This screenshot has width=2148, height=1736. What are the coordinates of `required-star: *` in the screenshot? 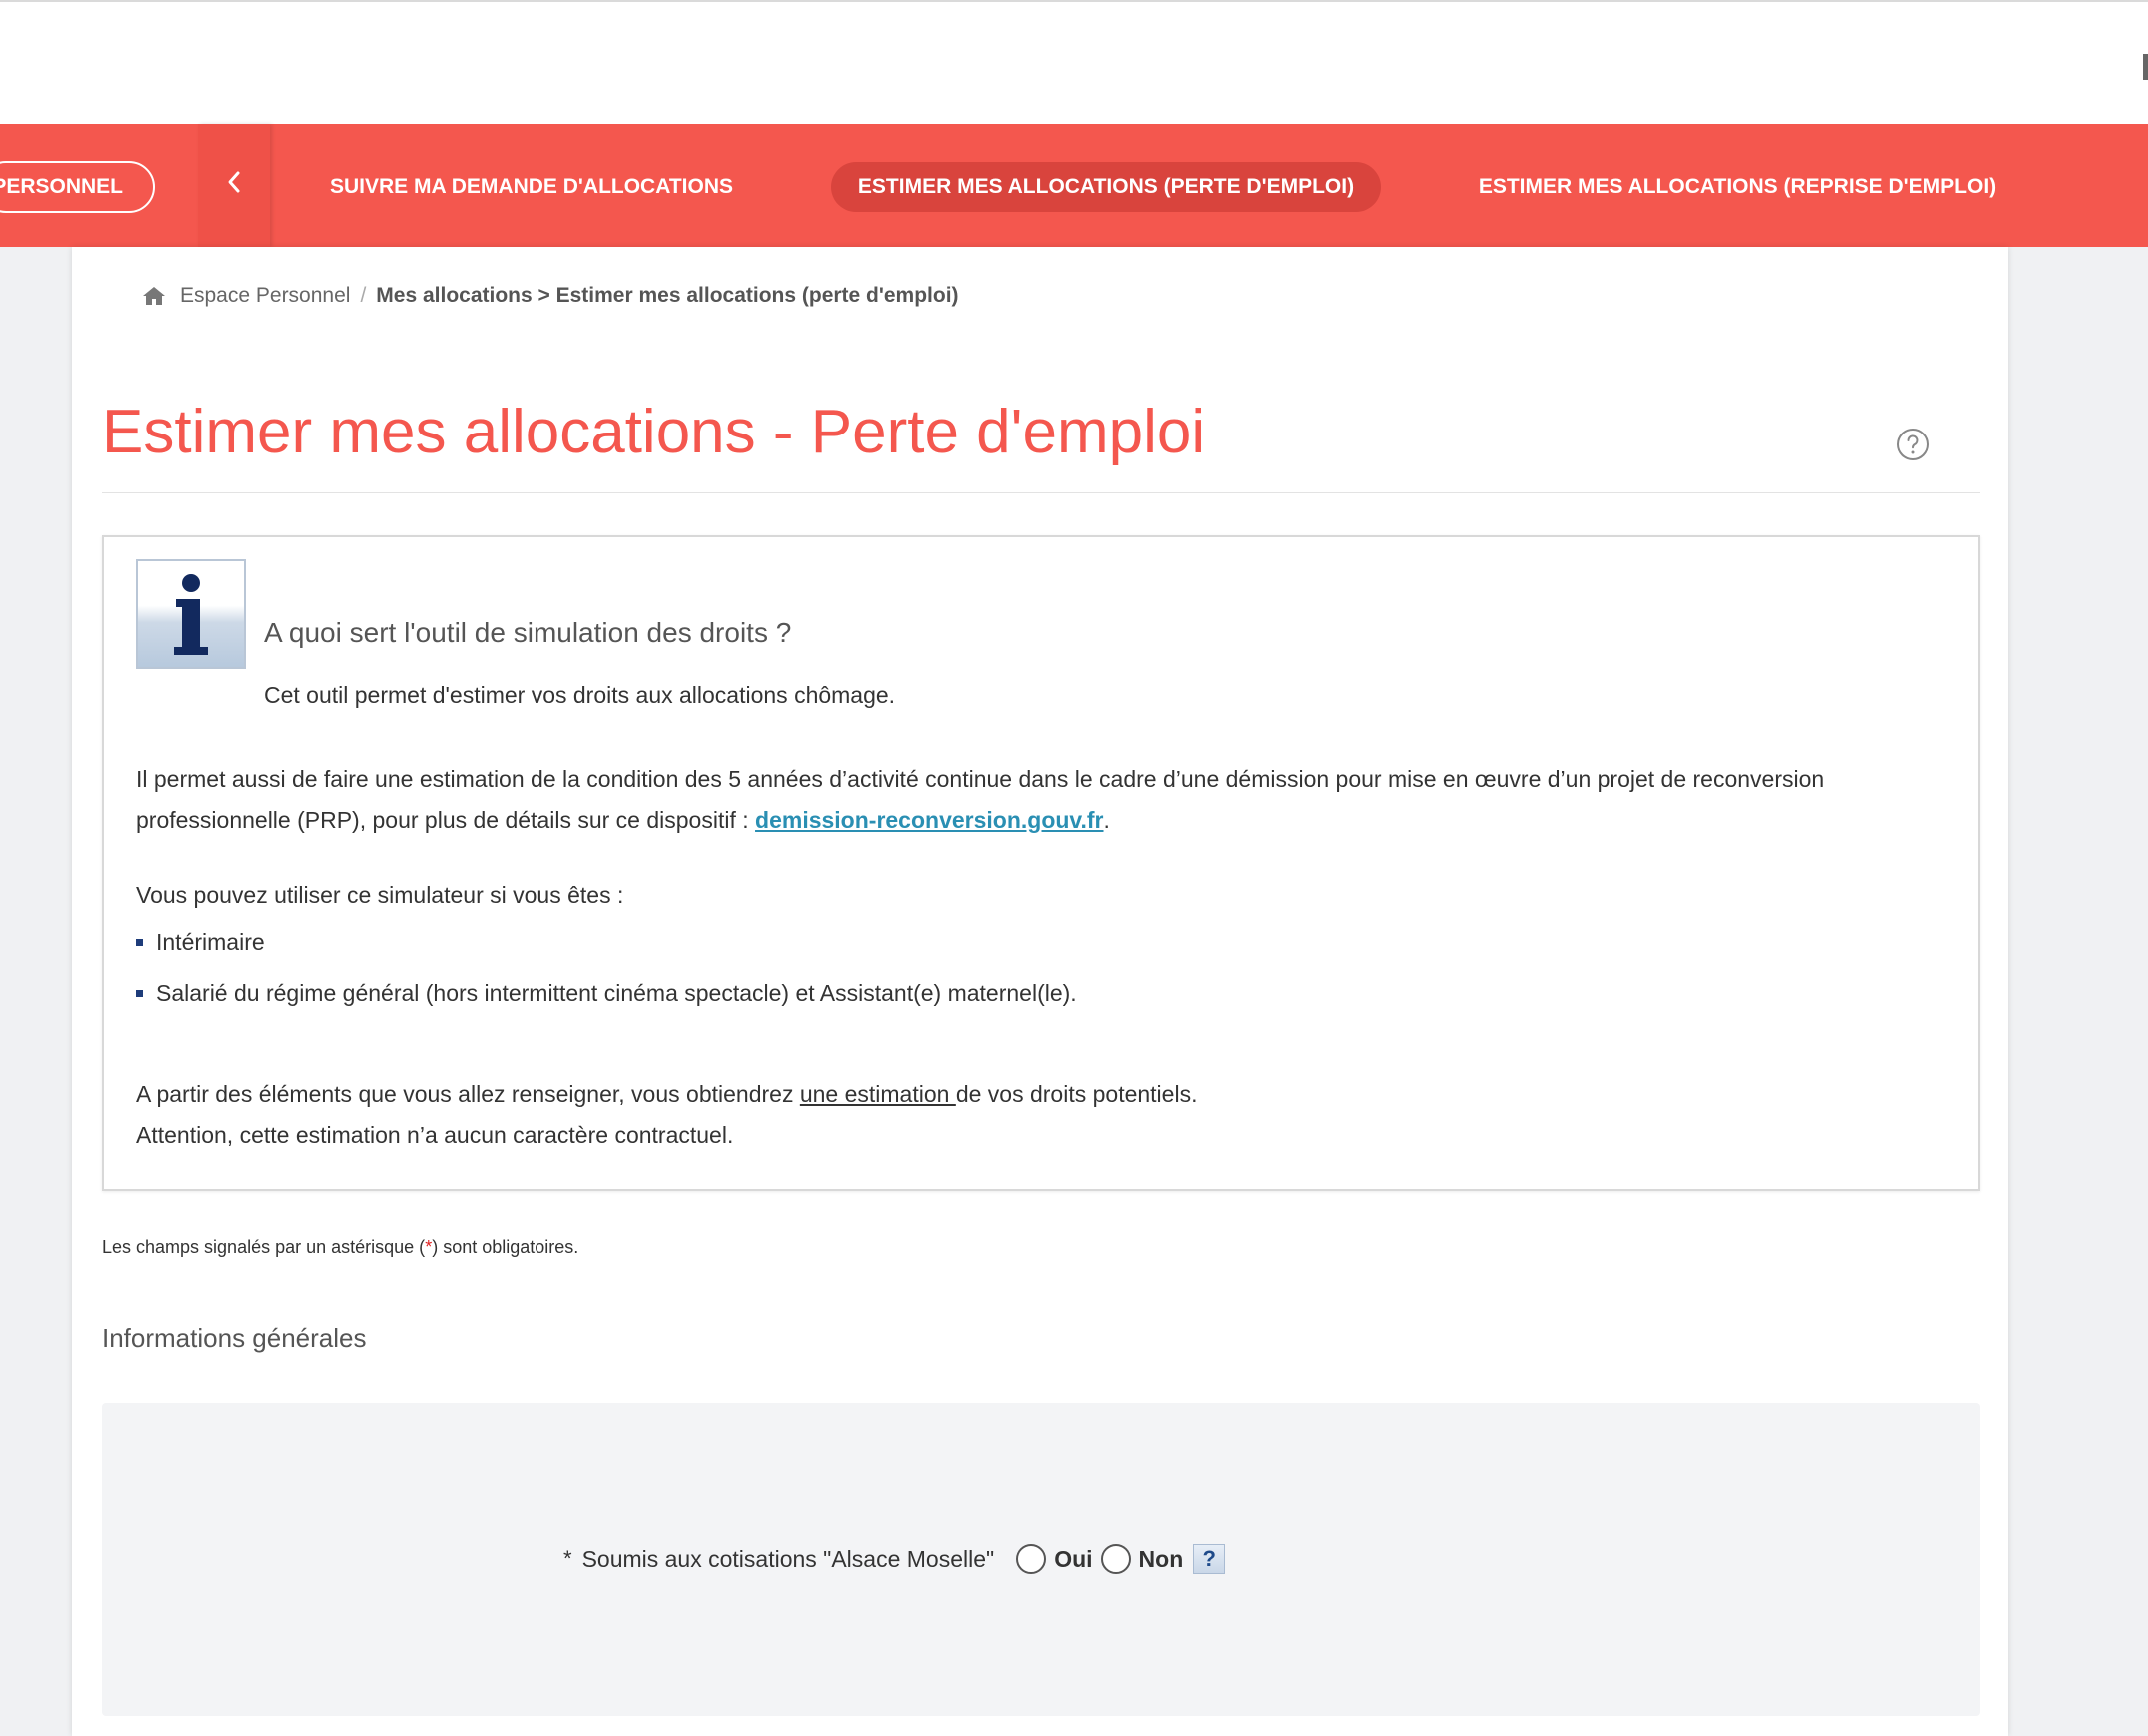 It's located at (568, 1558).